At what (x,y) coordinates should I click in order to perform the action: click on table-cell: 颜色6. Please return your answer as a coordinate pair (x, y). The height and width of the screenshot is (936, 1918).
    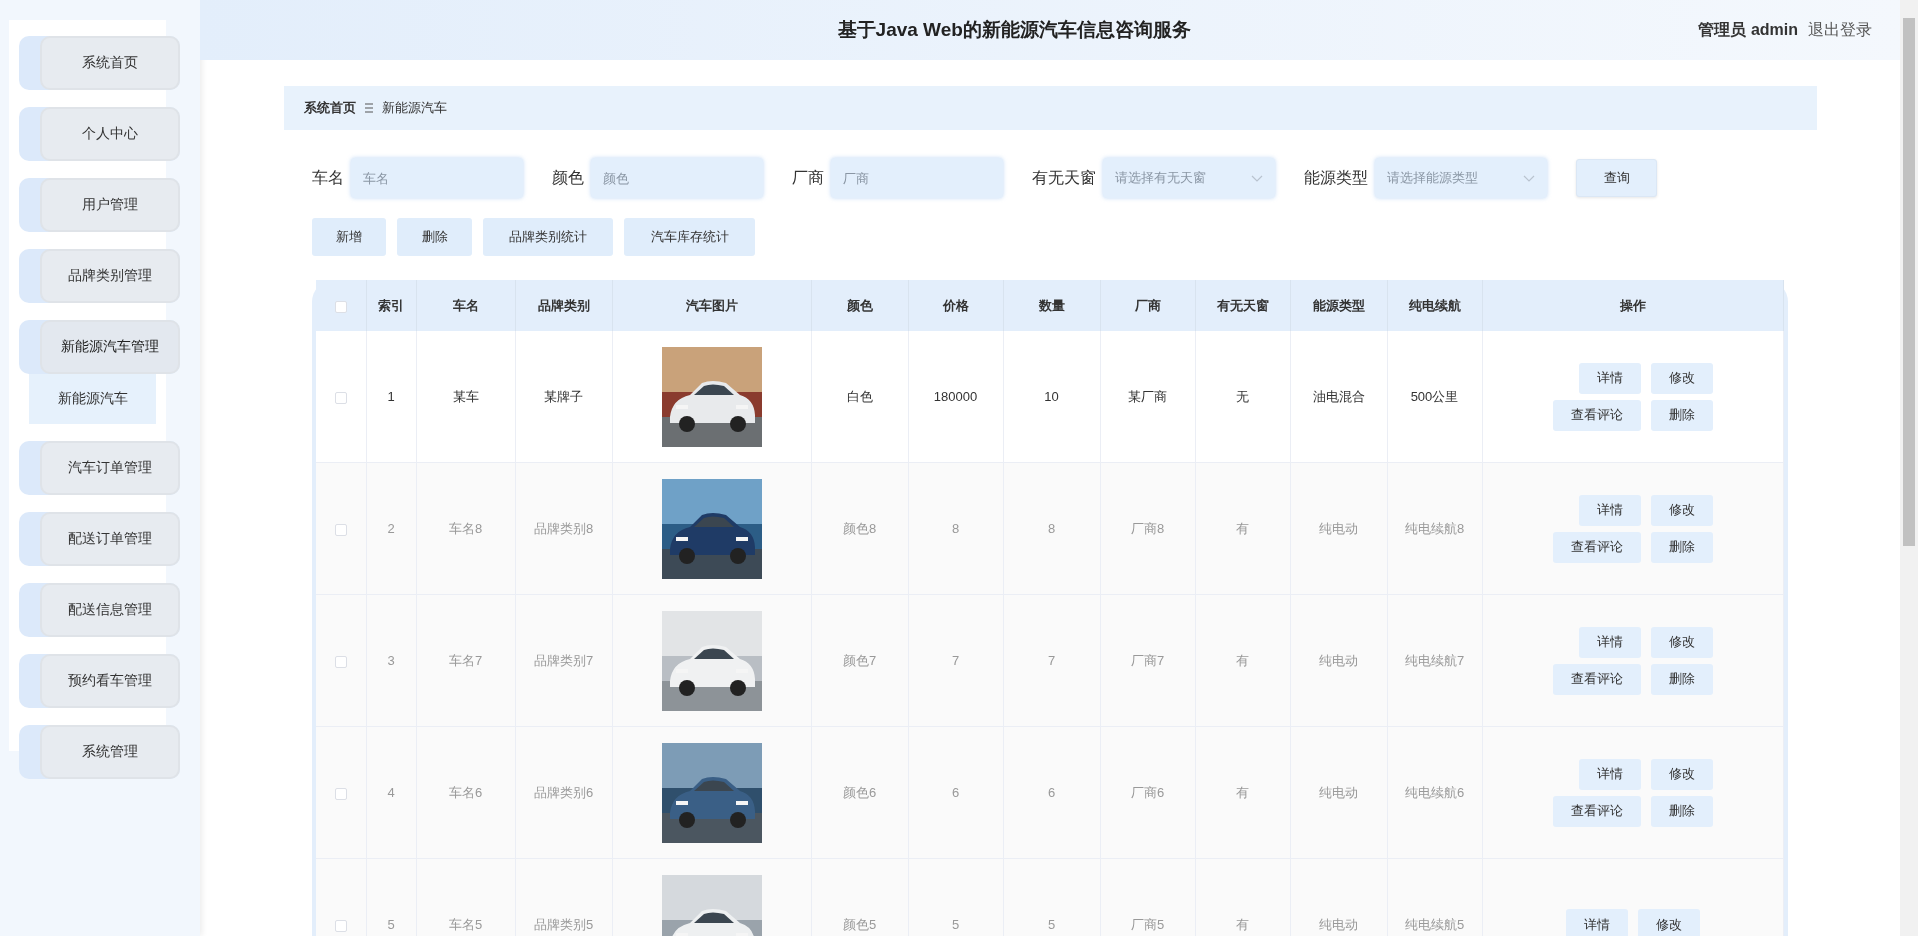
    Looking at the image, I should click on (859, 792).